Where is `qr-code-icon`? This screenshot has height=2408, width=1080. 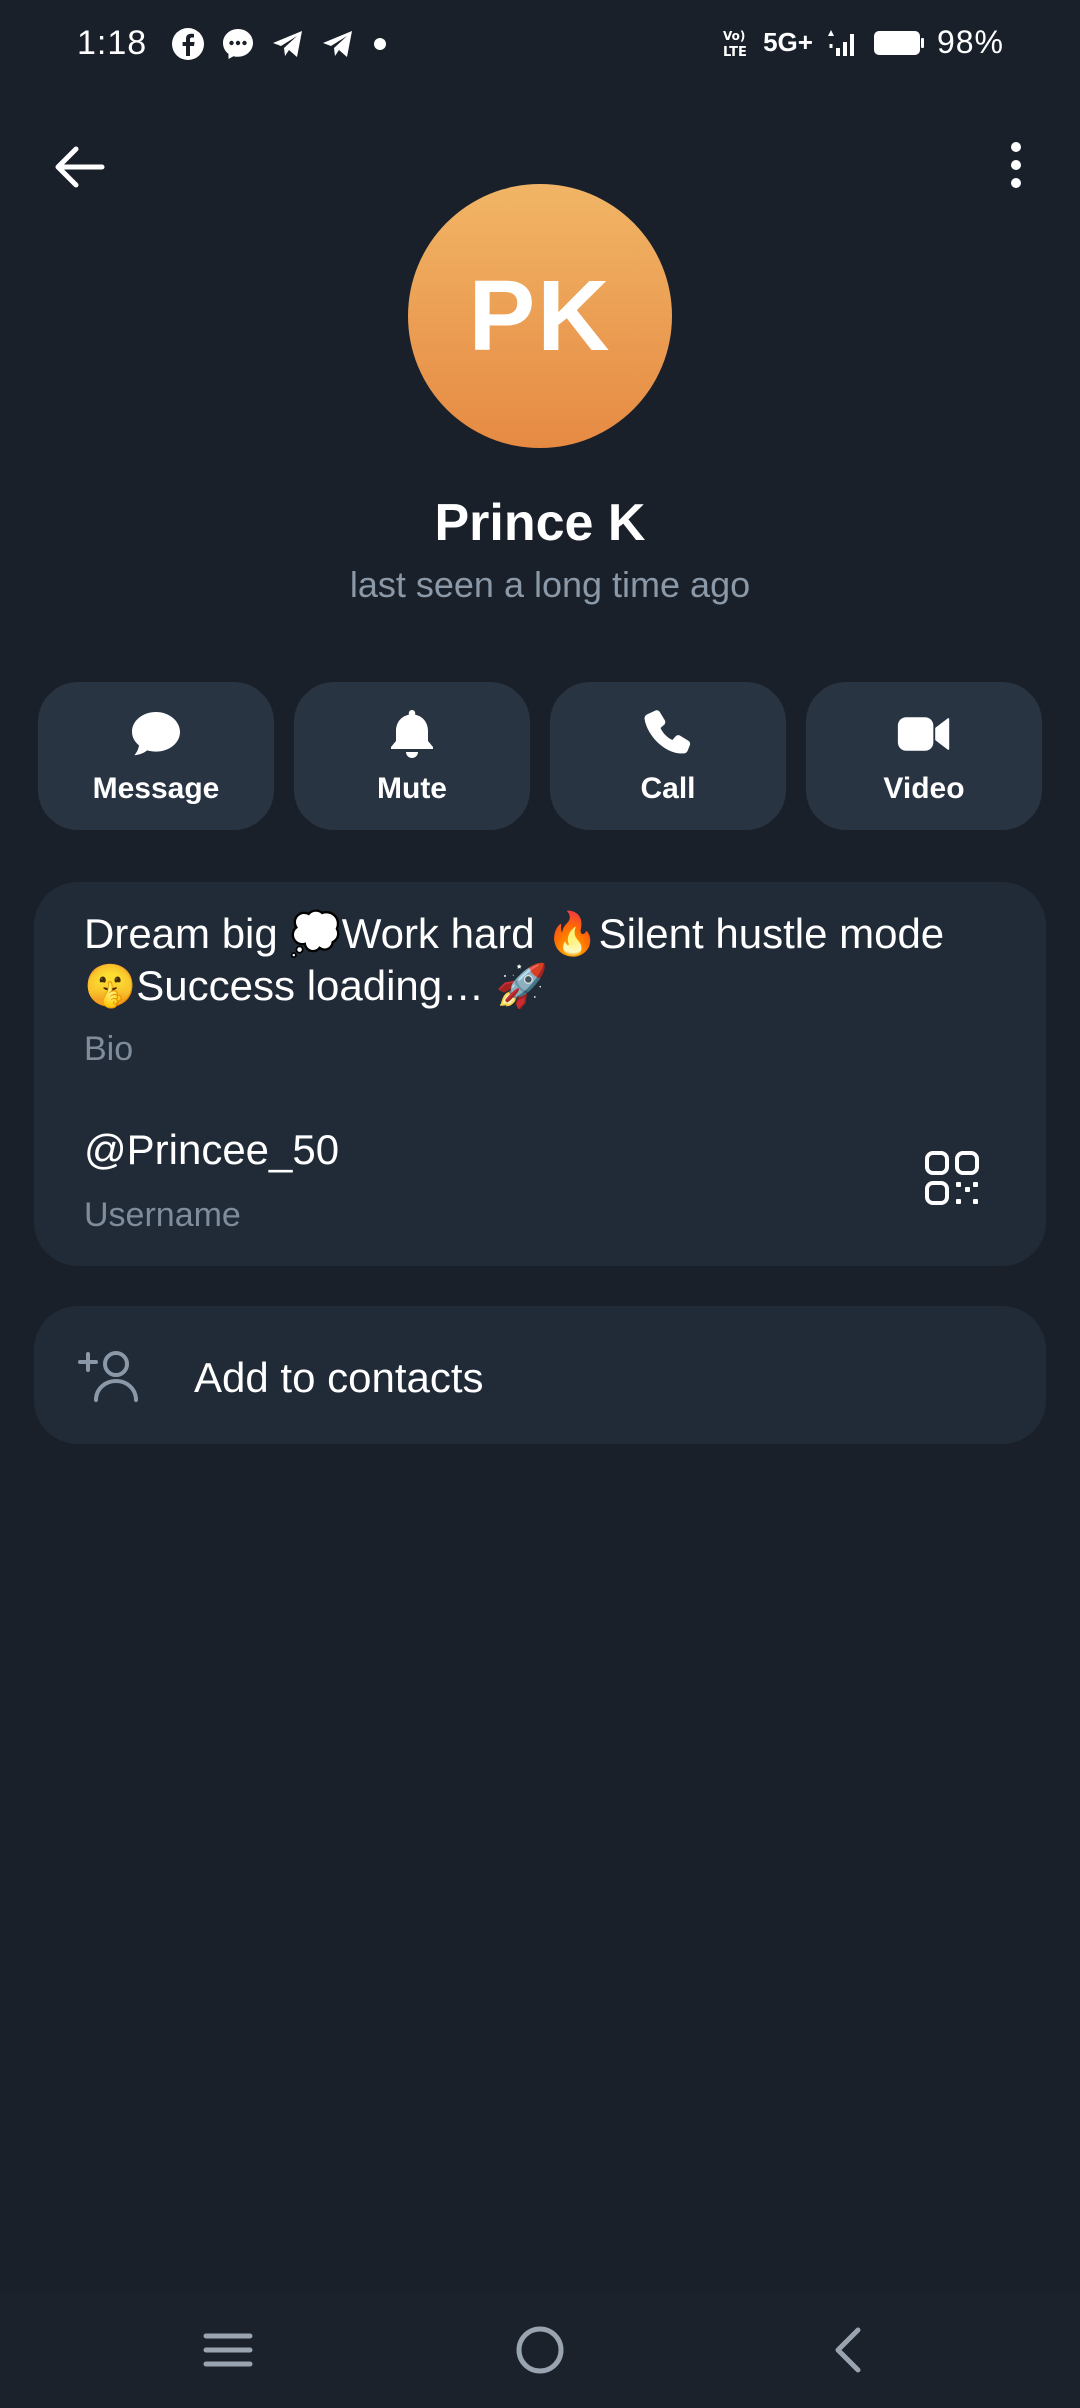 qr-code-icon is located at coordinates (952, 1178).